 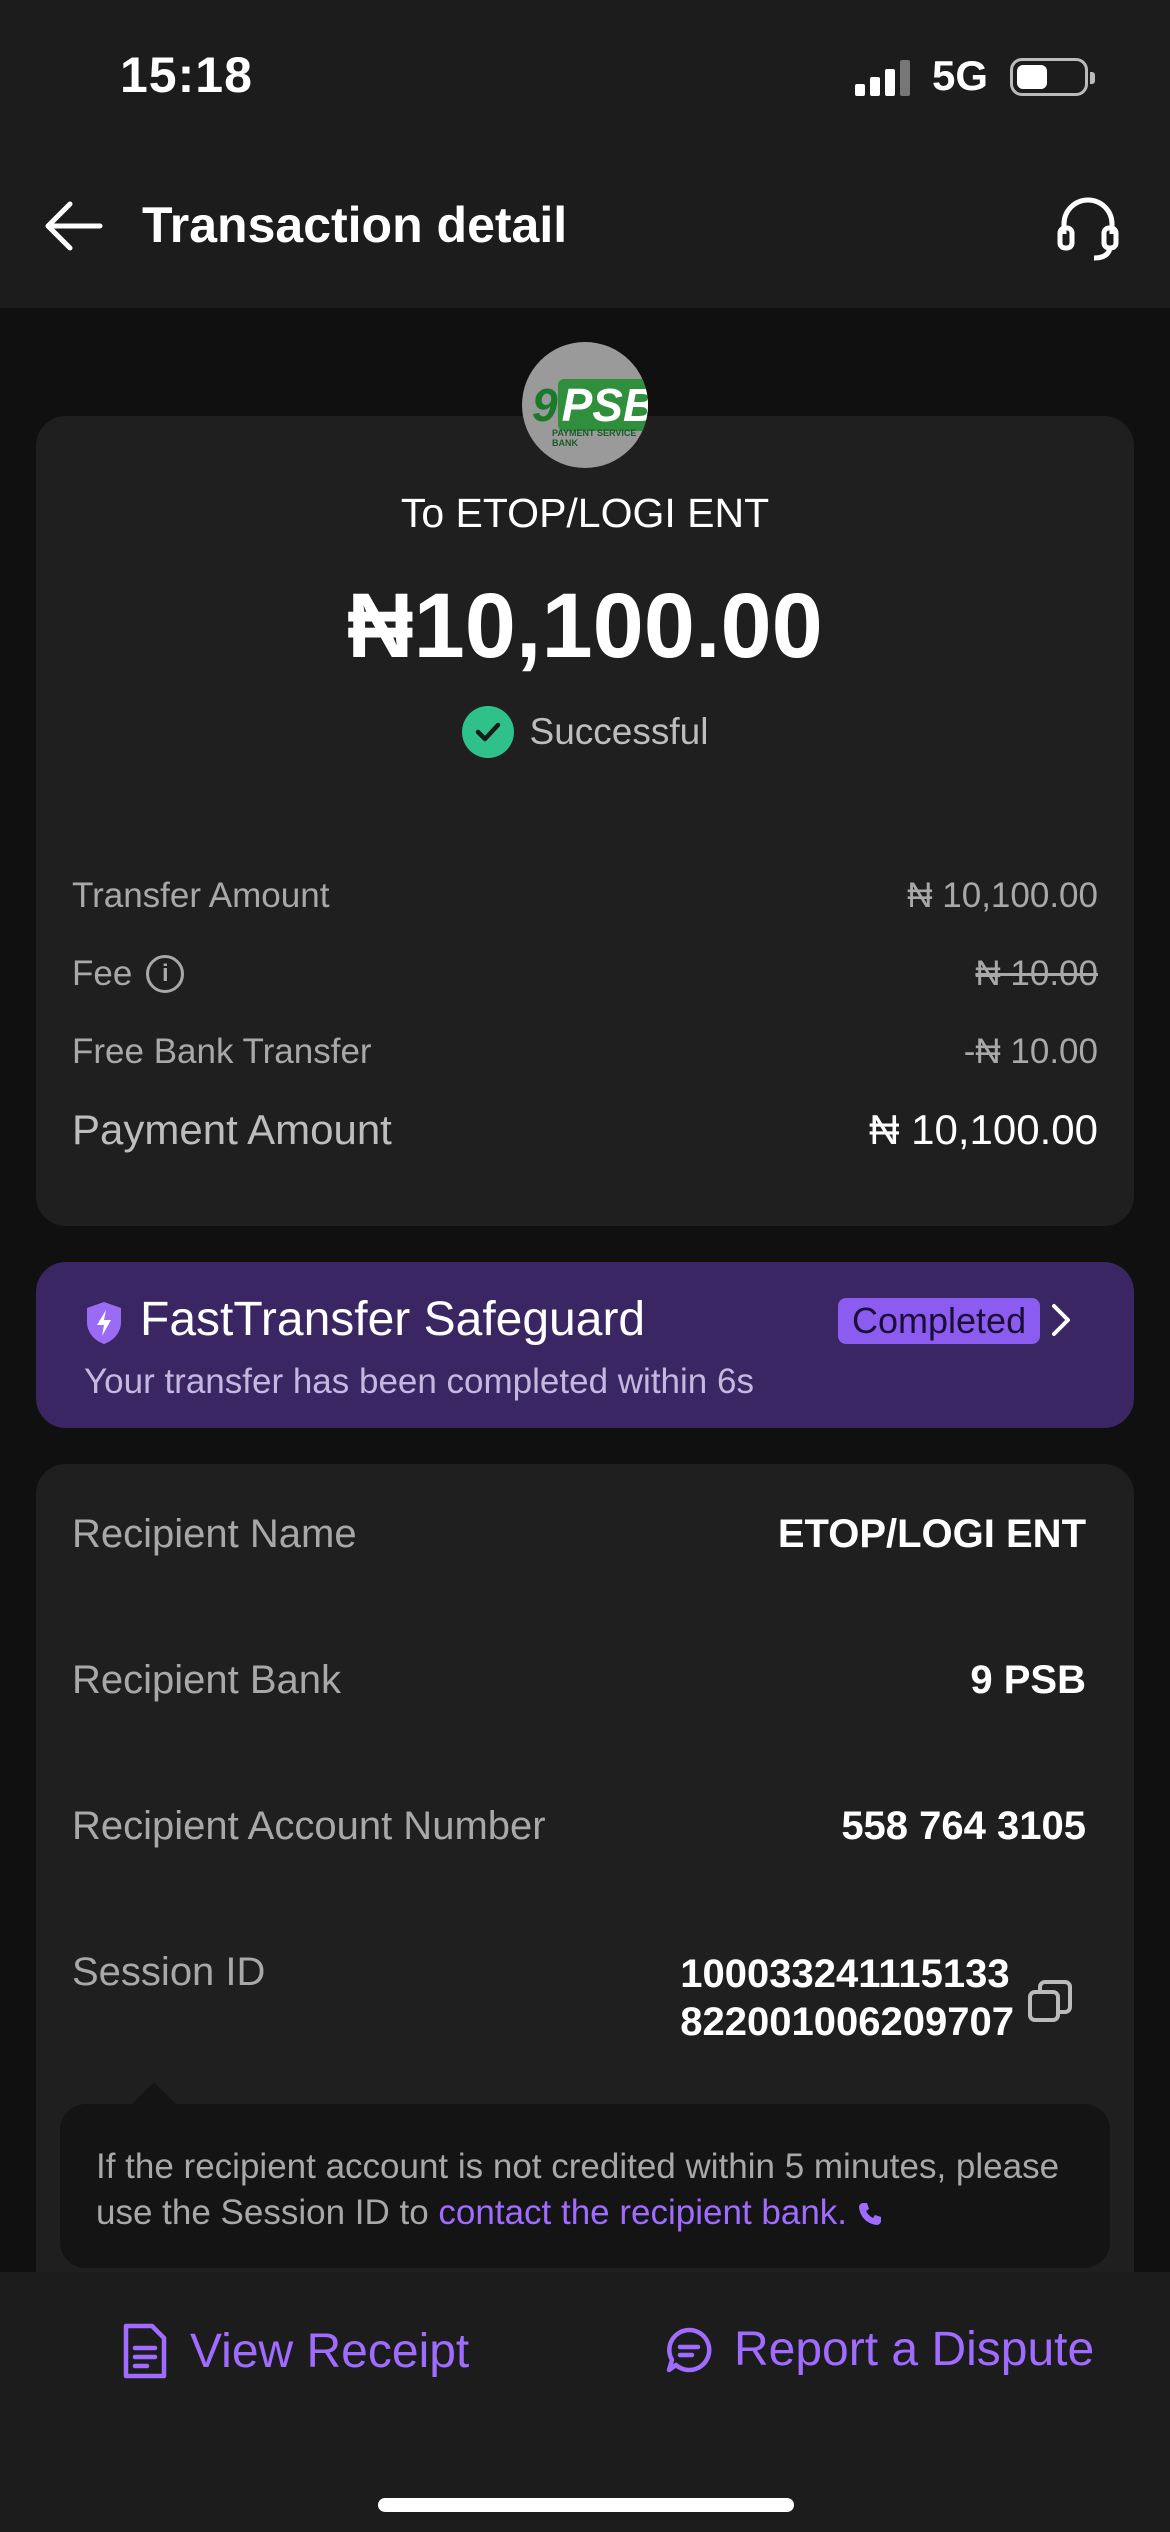 What do you see at coordinates (1088, 226) in the screenshot?
I see `headset-icon` at bounding box center [1088, 226].